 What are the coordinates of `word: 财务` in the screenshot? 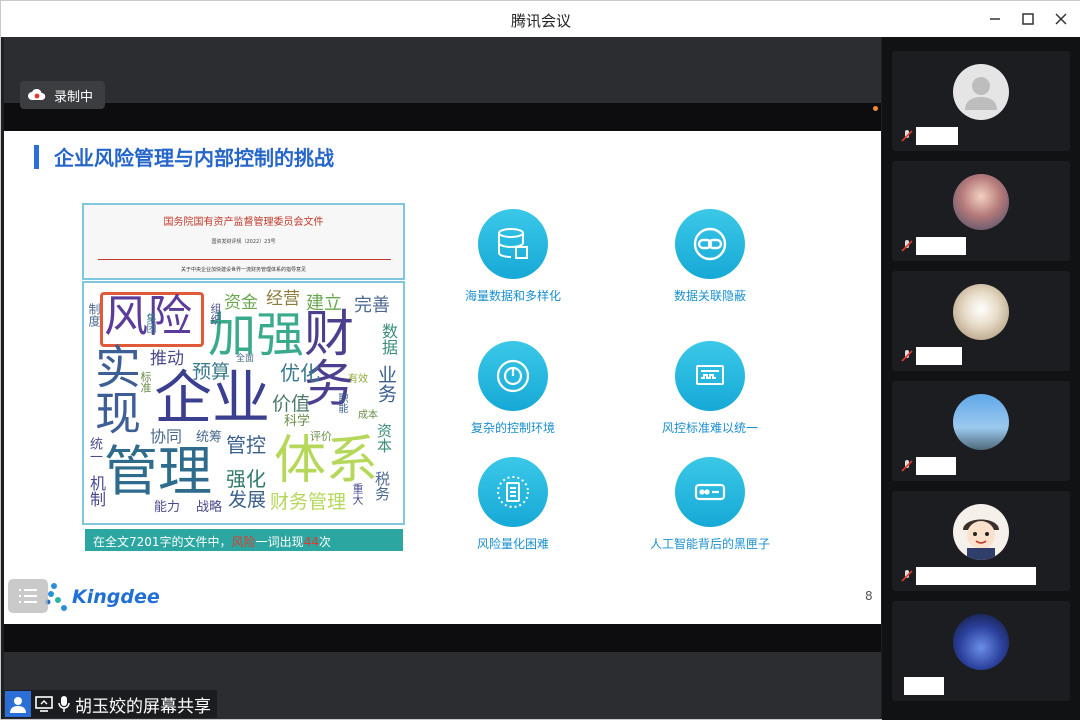 It's located at (325, 357).